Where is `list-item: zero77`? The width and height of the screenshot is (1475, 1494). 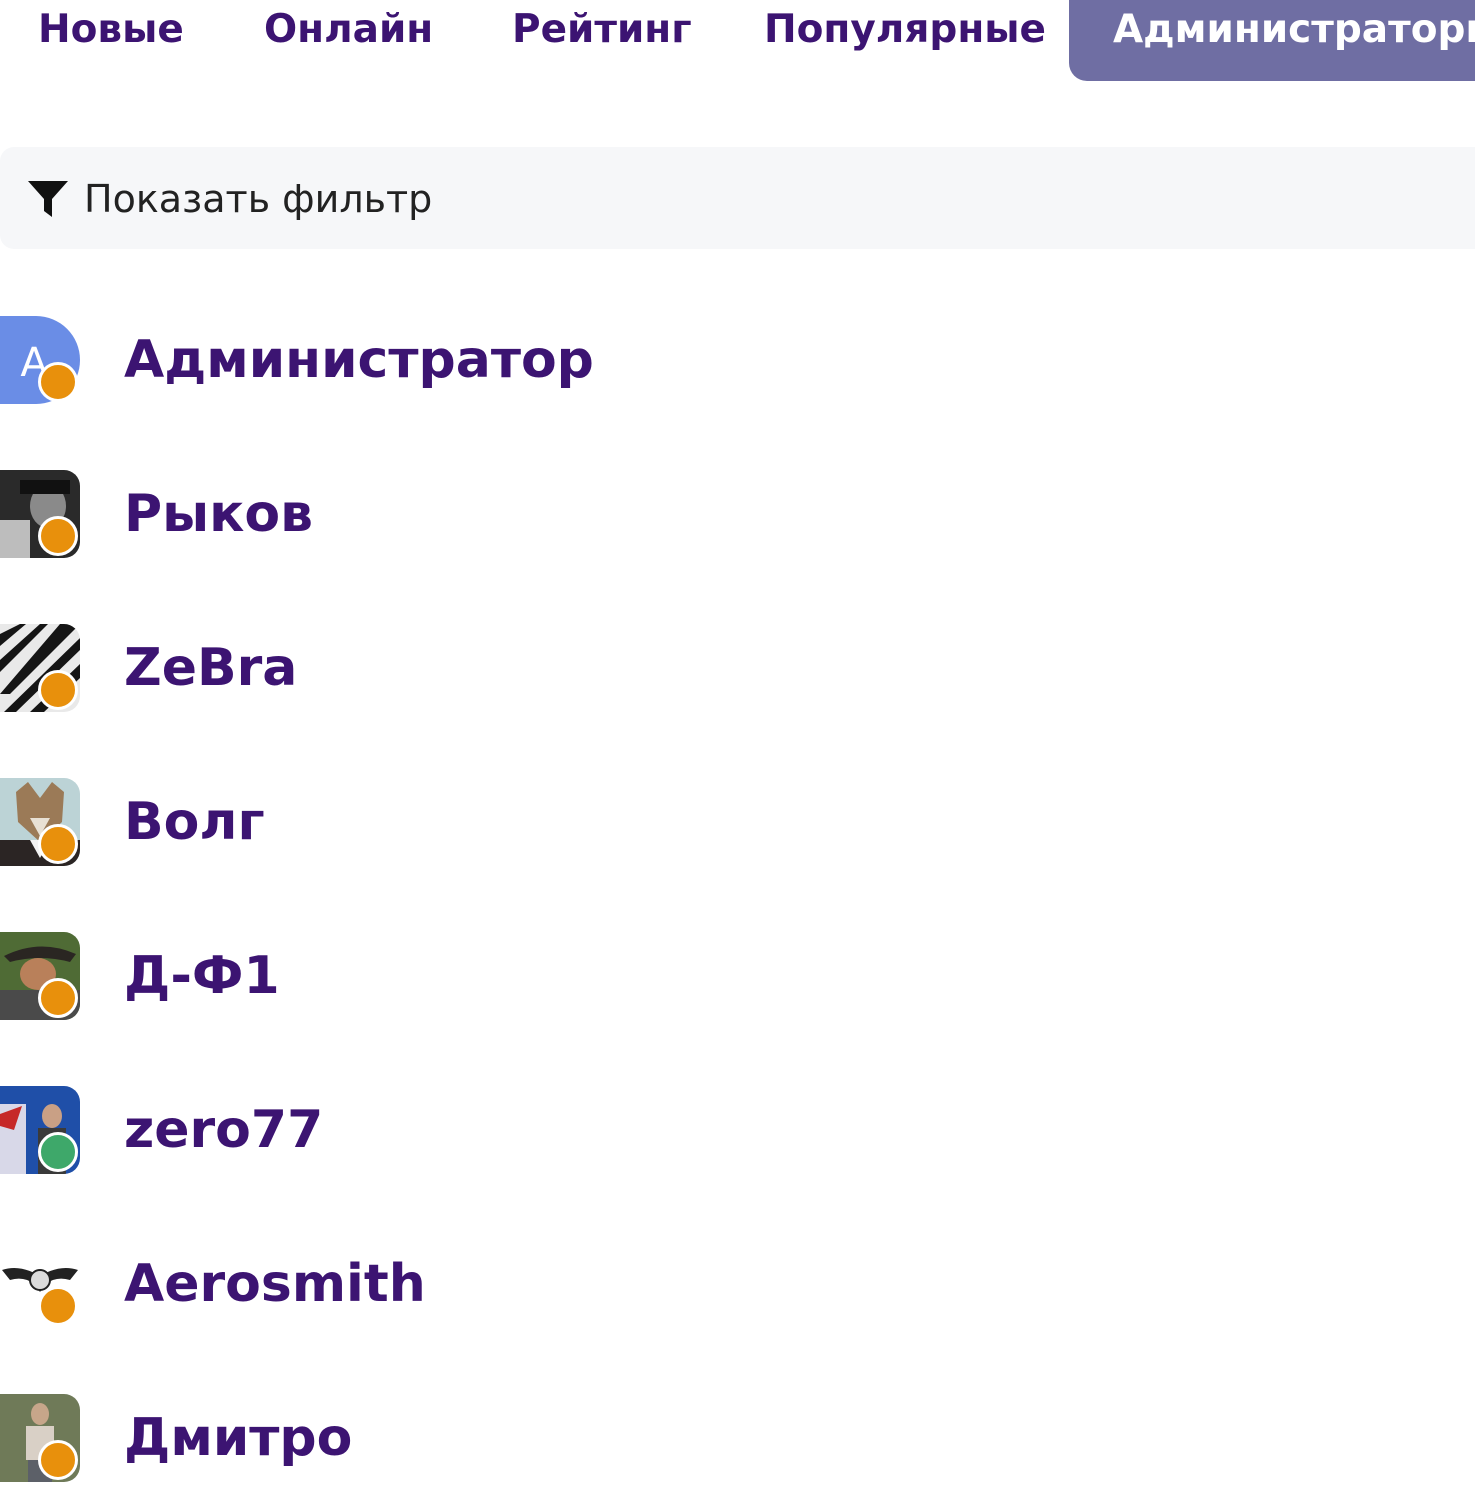 list-item: zero77 is located at coordinates (737, 1131).